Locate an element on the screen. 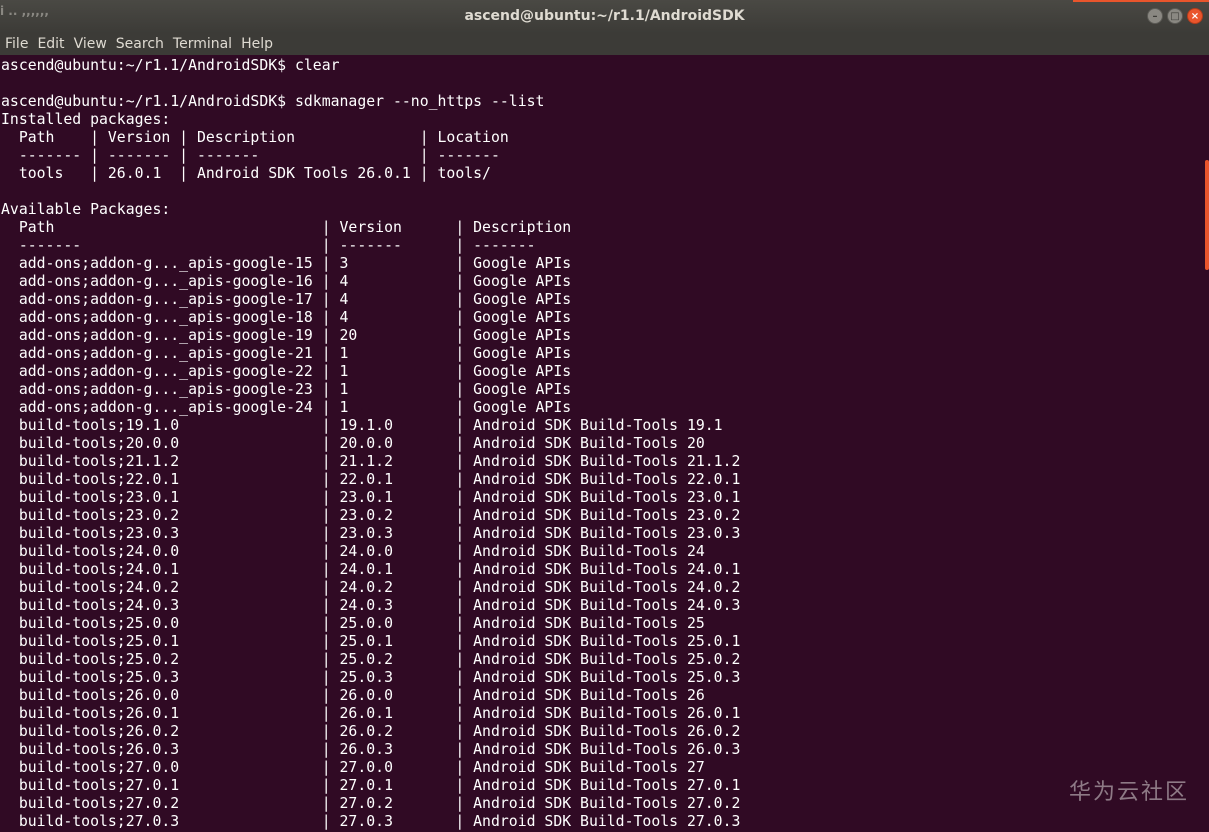 Image resolution: width=1209 pixels, height=832 pixels. scrollbar-thumb is located at coordinates (1207, 215).